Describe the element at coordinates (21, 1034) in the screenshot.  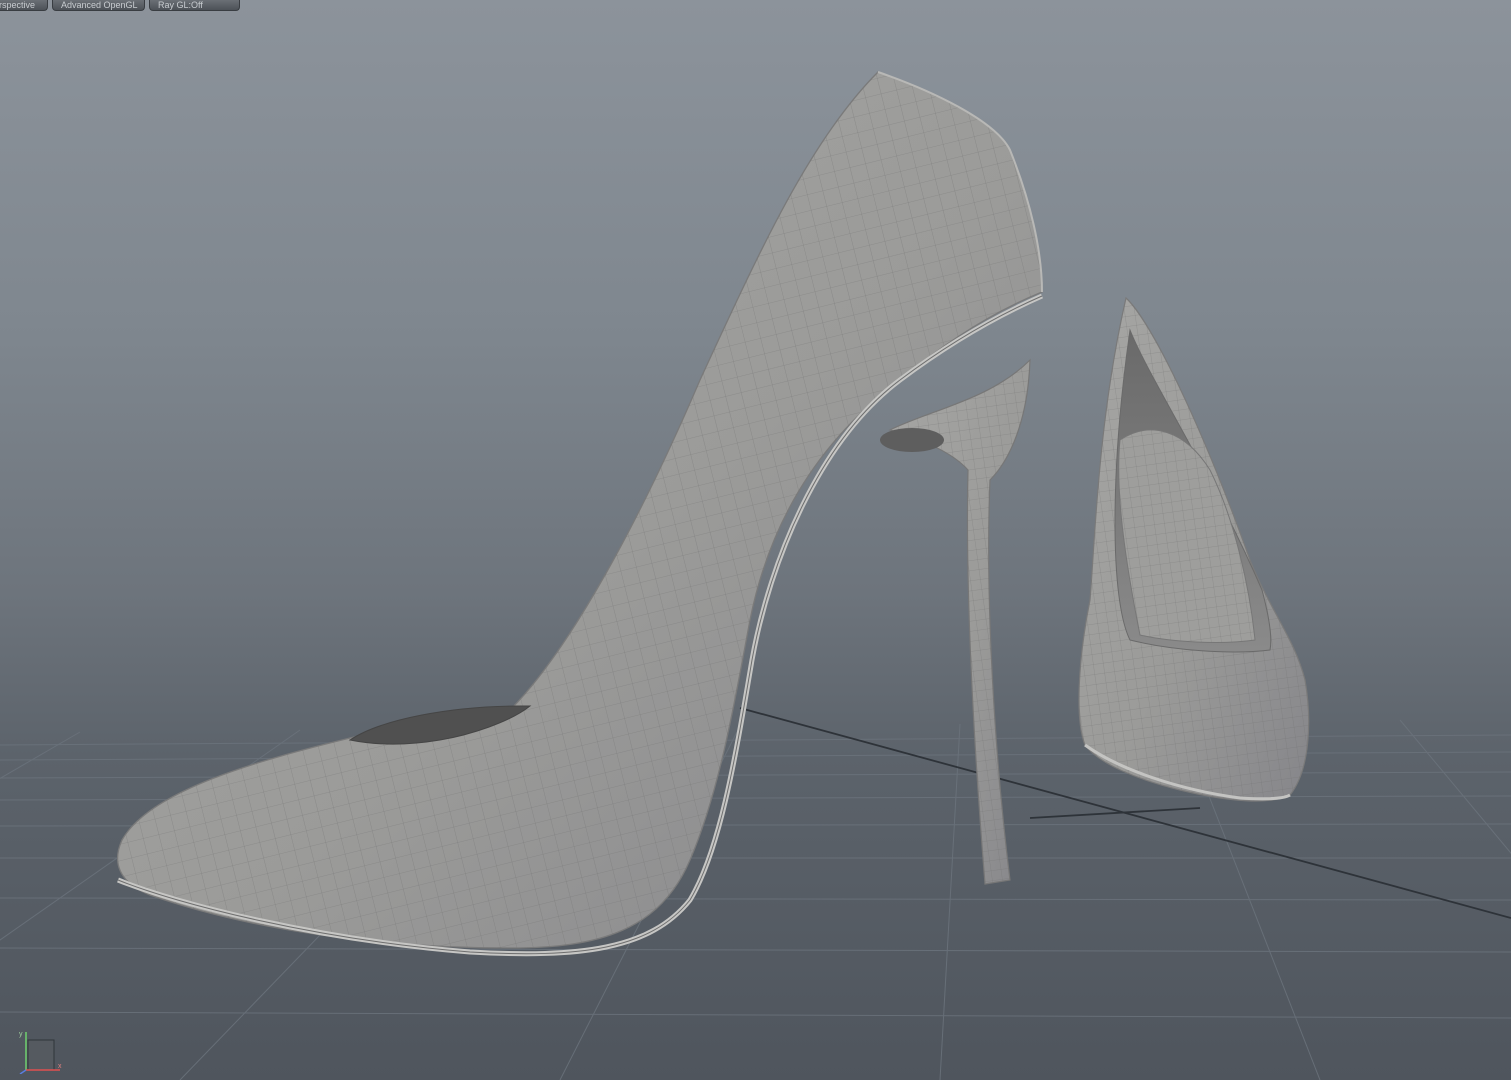
I see `y-axis-label: y` at that location.